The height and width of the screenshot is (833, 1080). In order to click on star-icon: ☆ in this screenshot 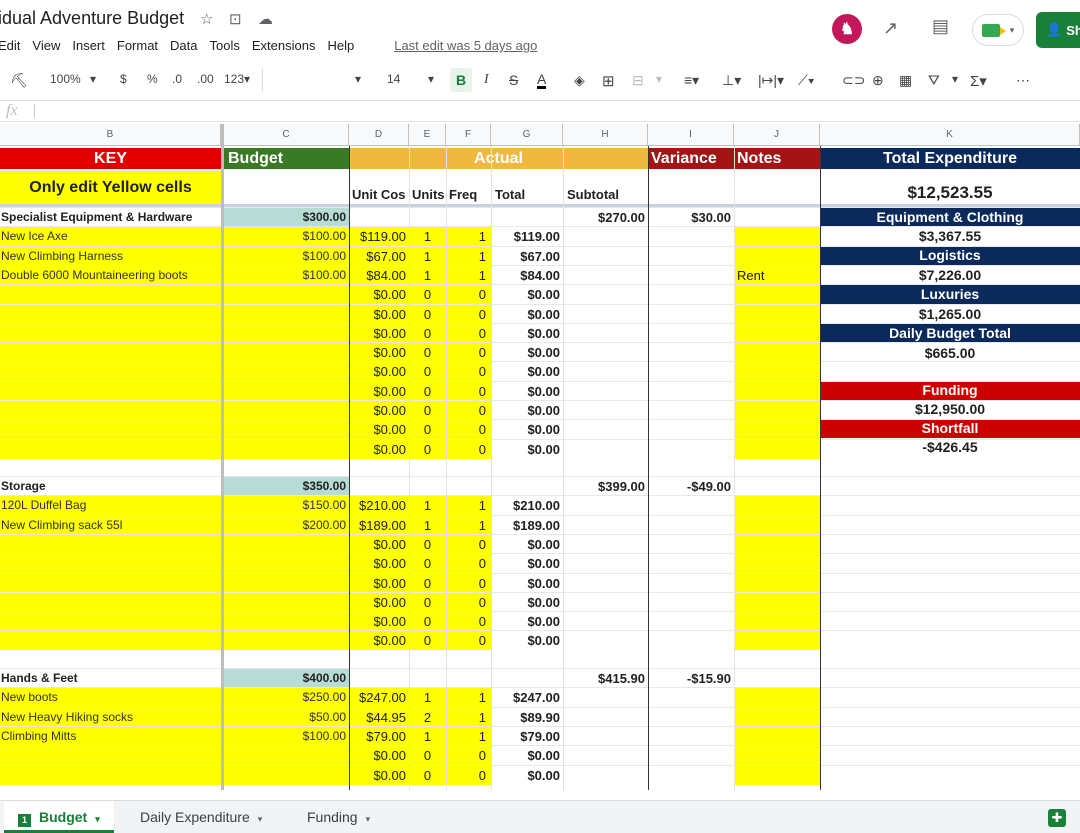, I will do `click(206, 19)`.